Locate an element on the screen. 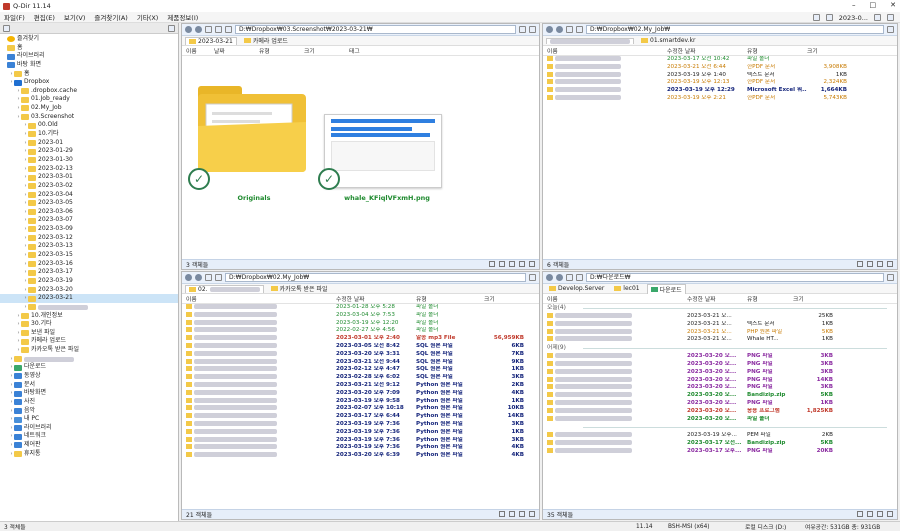  tree-item: 홈 is located at coordinates (89, 48).